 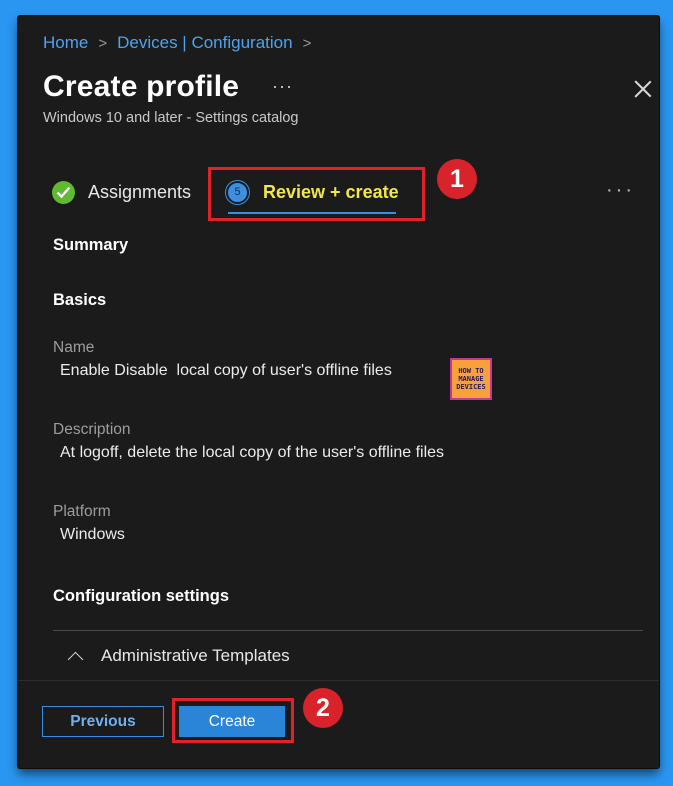 I want to click on platform-value: Windows, so click(x=92, y=534).